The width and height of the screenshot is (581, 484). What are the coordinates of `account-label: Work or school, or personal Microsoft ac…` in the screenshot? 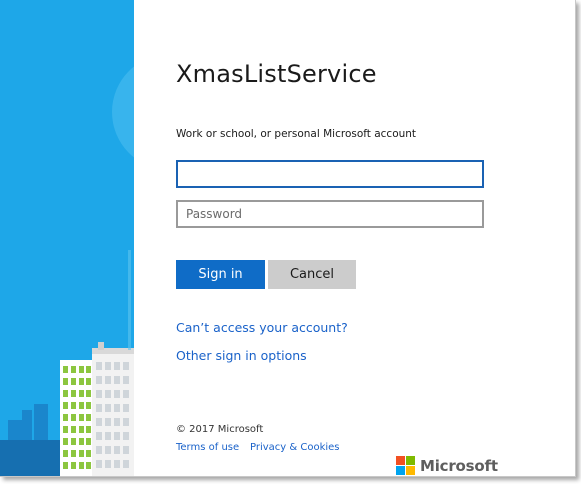 It's located at (296, 134).